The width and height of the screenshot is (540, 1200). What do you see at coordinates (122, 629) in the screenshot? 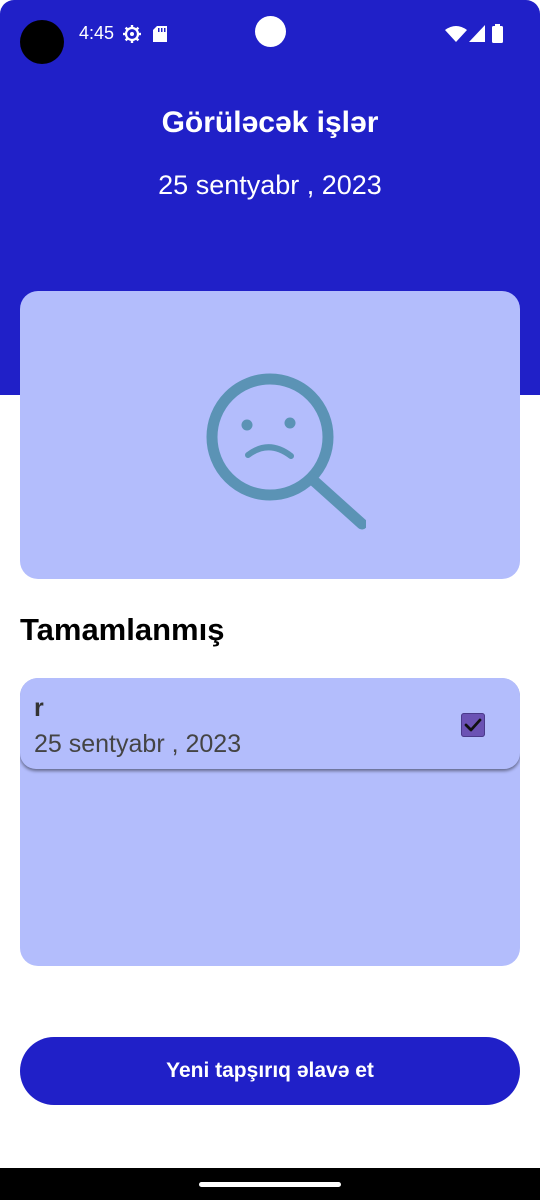
I see `completed-section-title: Tamamlanmış` at bounding box center [122, 629].